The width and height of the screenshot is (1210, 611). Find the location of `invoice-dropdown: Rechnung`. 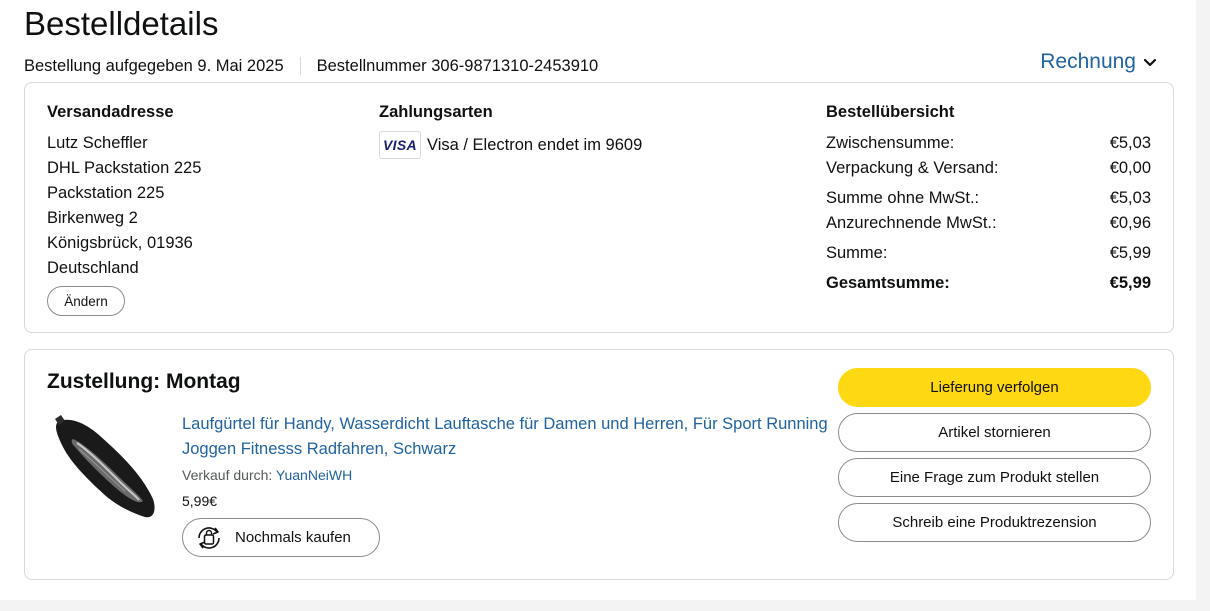

invoice-dropdown: Rechnung is located at coordinates (1099, 62).